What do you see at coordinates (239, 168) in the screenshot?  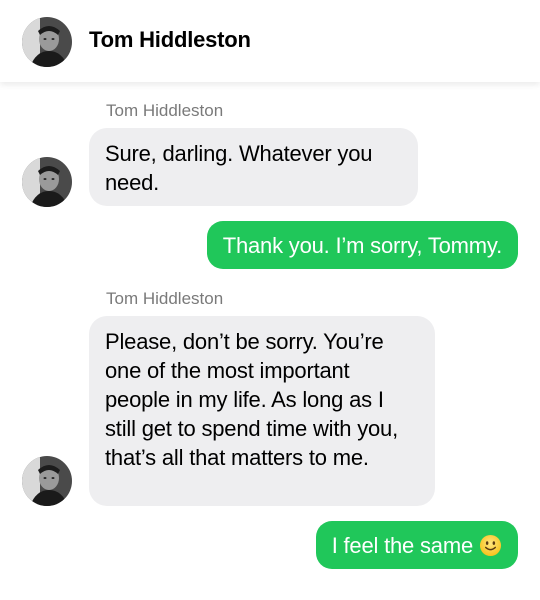 I see `message-text: Sure, darling. Whatever you need.` at bounding box center [239, 168].